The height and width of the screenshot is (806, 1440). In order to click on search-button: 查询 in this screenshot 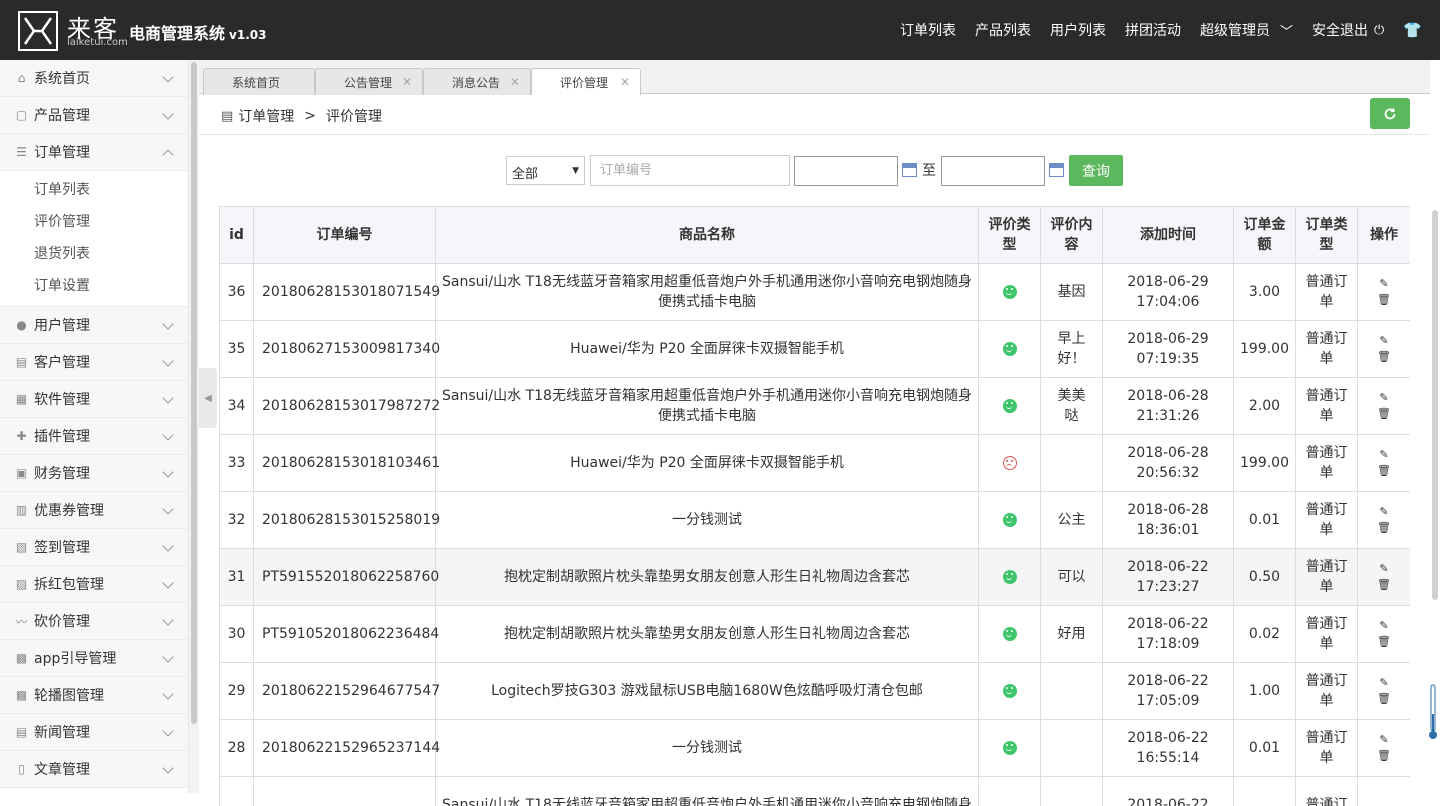, I will do `click(1096, 170)`.